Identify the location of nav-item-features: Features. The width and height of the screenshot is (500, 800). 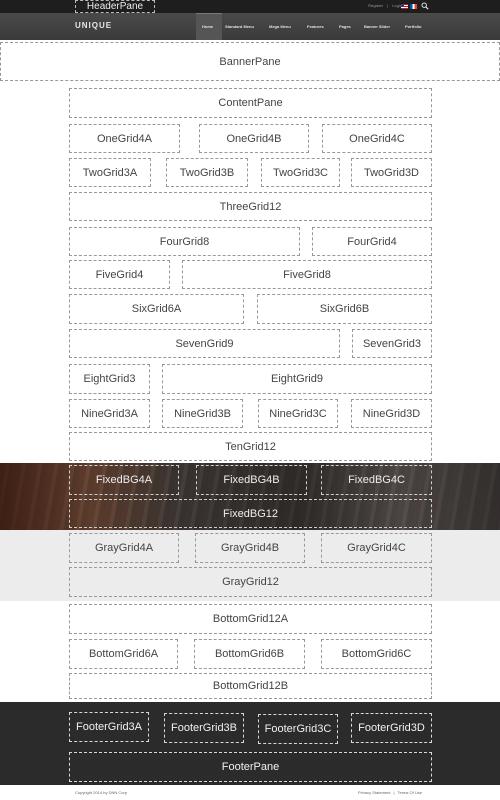
(315, 26).